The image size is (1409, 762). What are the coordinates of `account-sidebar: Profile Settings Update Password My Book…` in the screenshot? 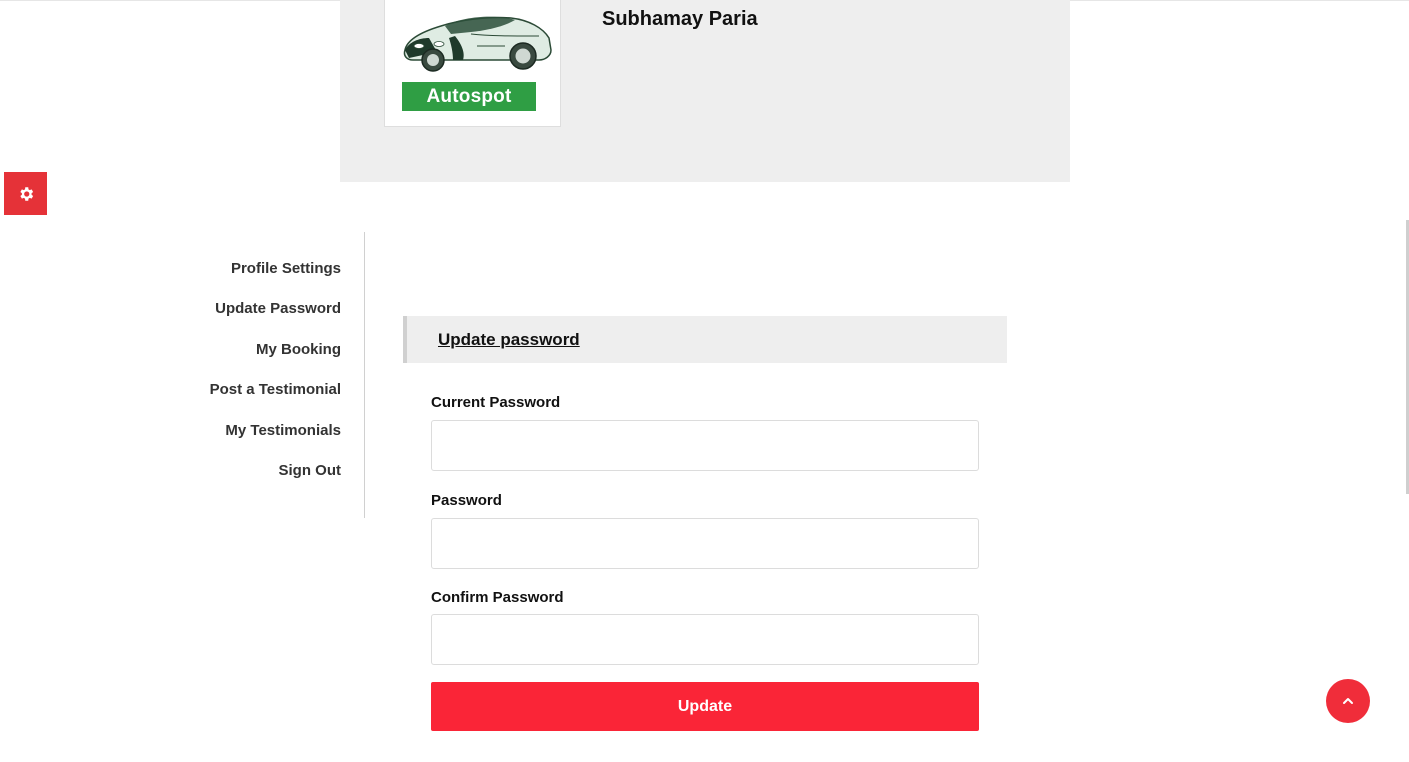 It's located at (257, 375).